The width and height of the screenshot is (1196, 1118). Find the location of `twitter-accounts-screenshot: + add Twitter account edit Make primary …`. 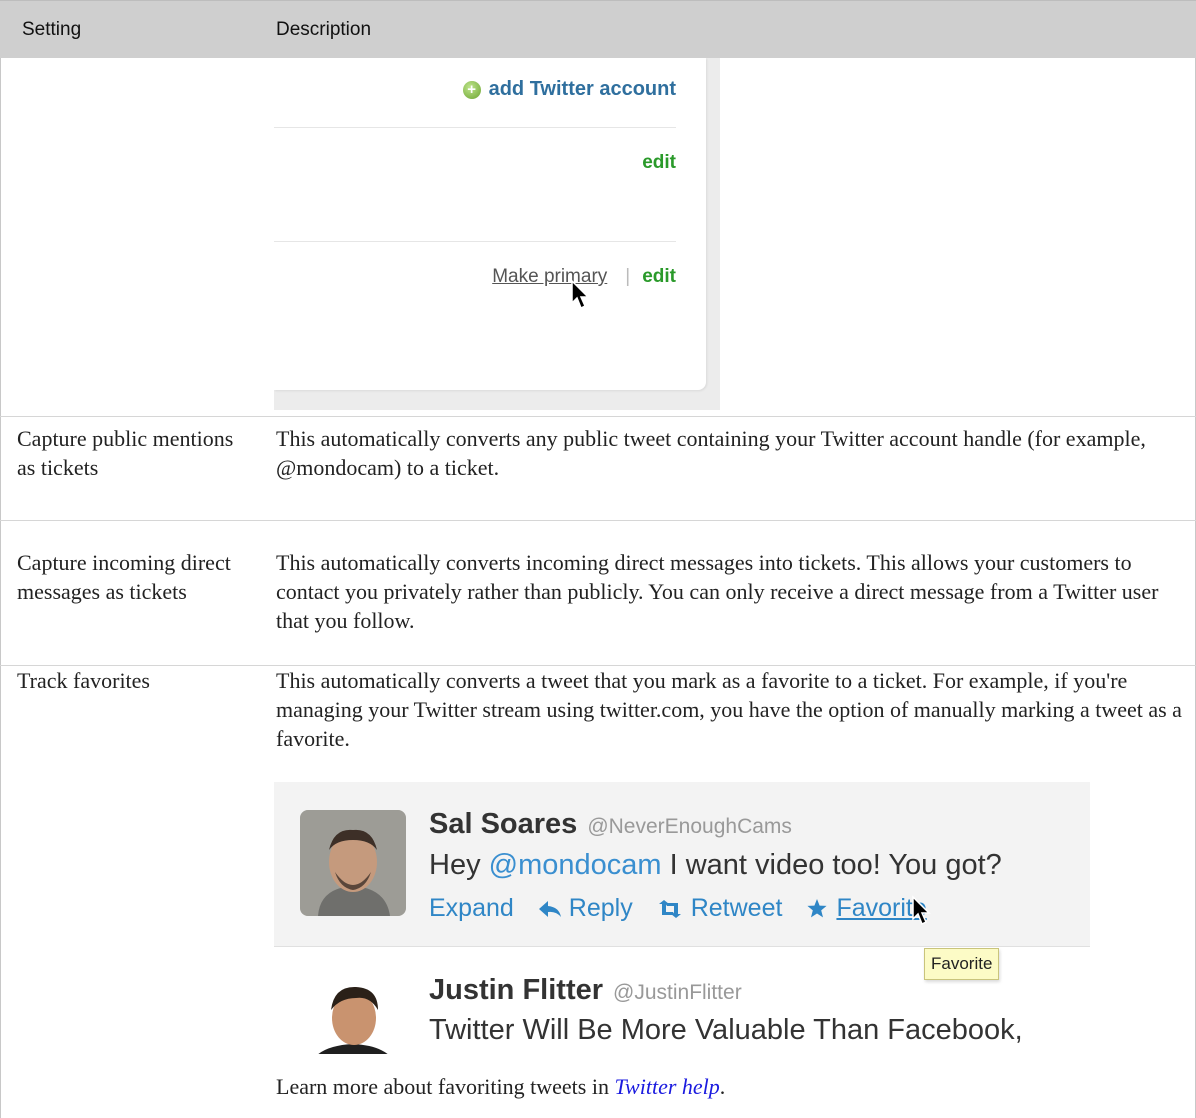

twitter-accounts-screenshot: + add Twitter account edit Make primary … is located at coordinates (497, 234).